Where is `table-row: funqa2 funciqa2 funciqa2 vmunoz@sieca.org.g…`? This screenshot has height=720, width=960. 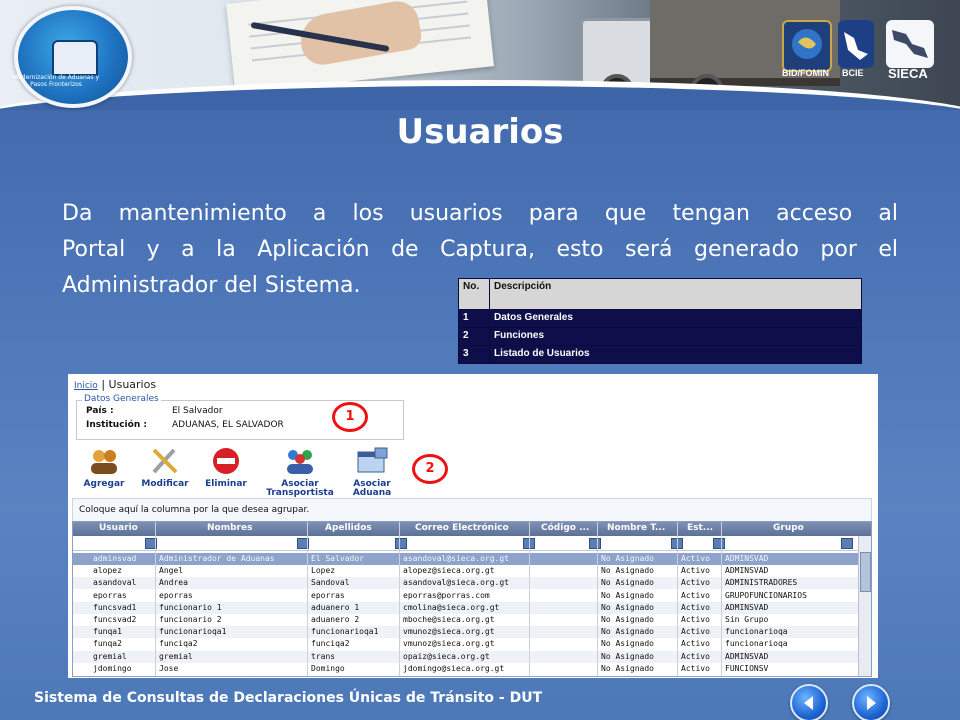 table-row: funqa2 funciqa2 funciqa2 vmunoz@sieca.org.g… is located at coordinates (466, 644).